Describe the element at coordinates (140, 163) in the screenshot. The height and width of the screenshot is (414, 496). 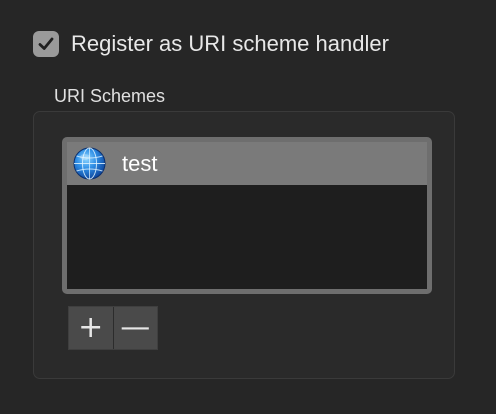
I see `list-item-label: test` at that location.